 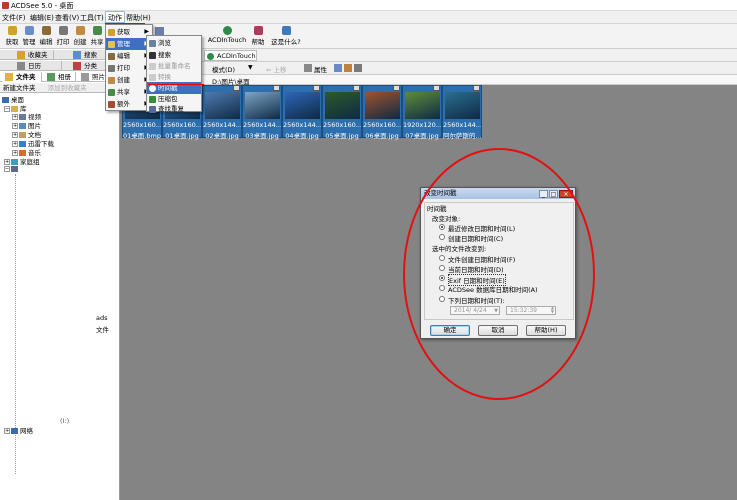 I want to click on folder-toolbar: 新建文件夹 添加到收藏夹, so click(x=60, y=88).